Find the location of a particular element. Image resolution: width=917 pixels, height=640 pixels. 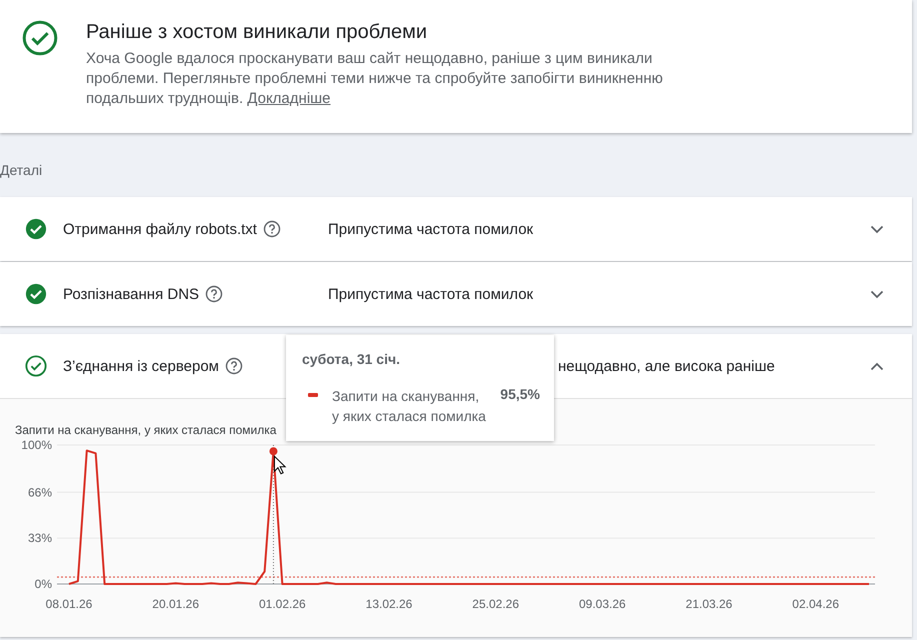

x-axis-label: 09.03.26 is located at coordinates (602, 604).